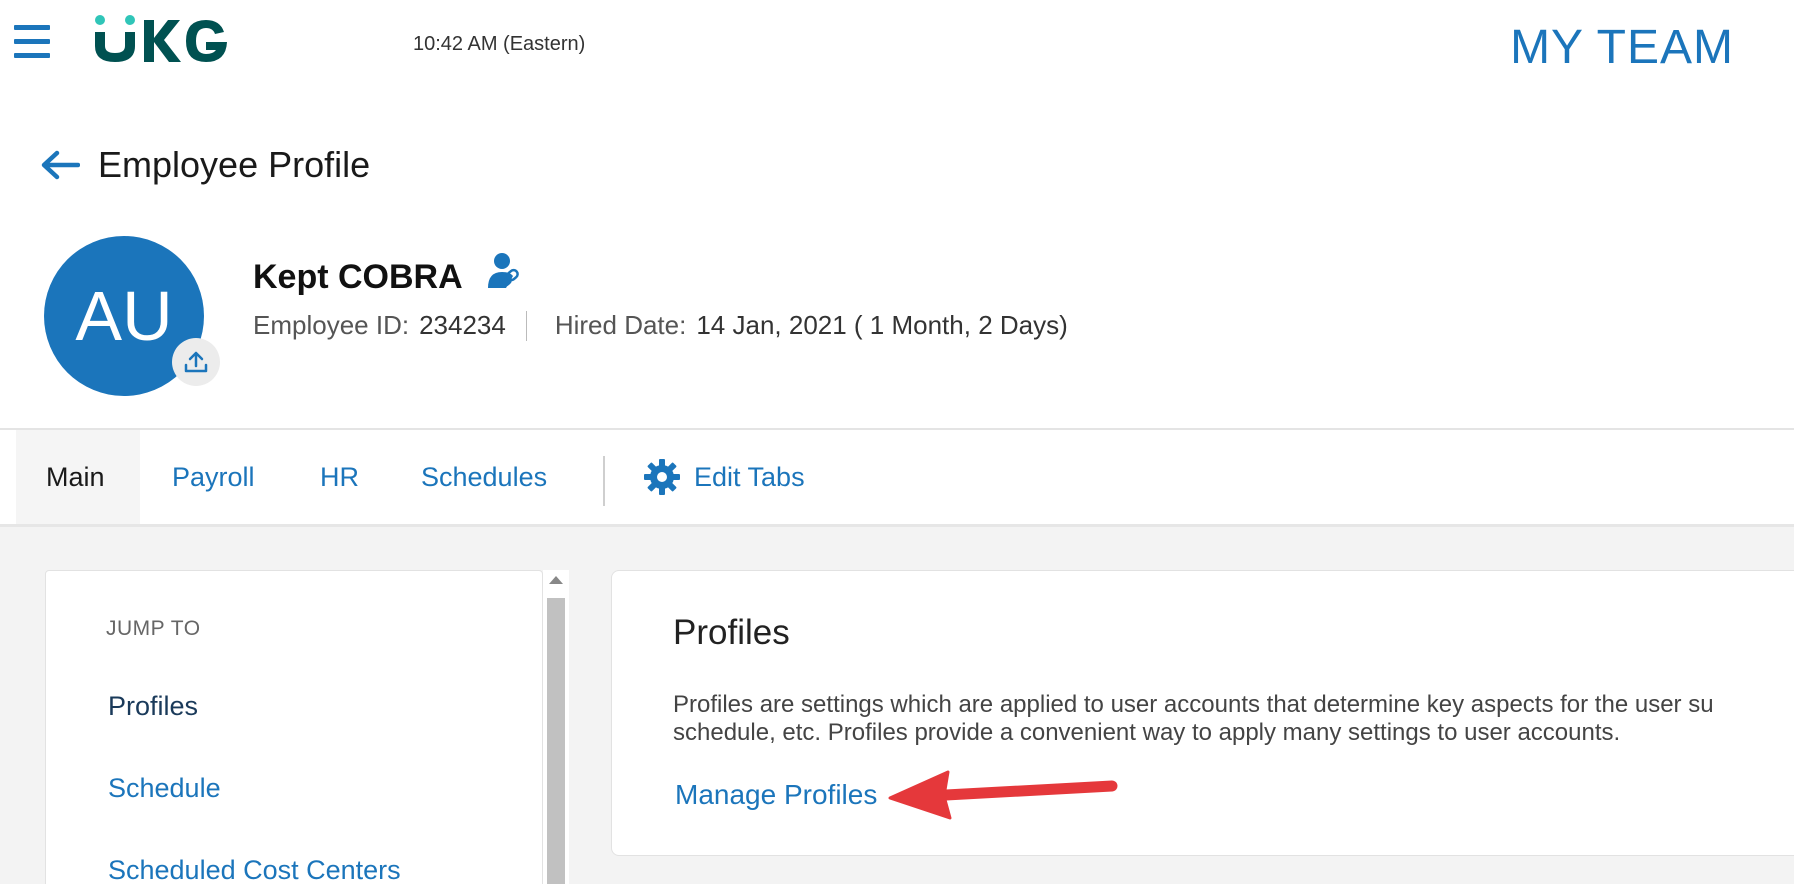 This screenshot has height=884, width=1794. I want to click on linked-user-icon, so click(506, 272).